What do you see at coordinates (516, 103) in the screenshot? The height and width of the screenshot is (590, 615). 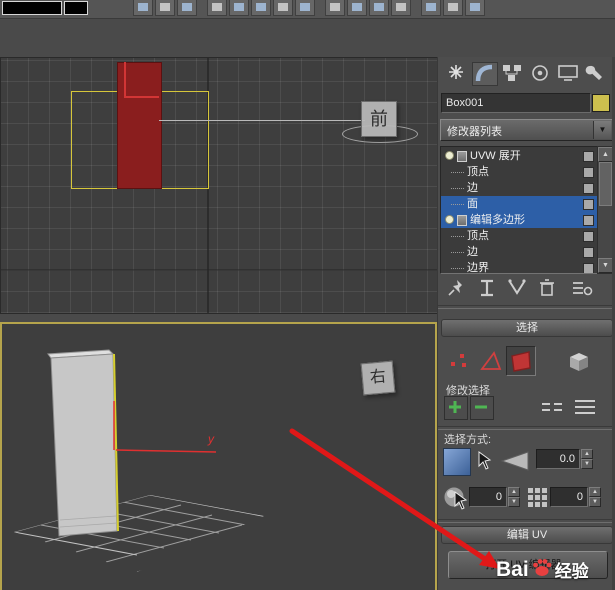 I see `object-name-field` at bounding box center [516, 103].